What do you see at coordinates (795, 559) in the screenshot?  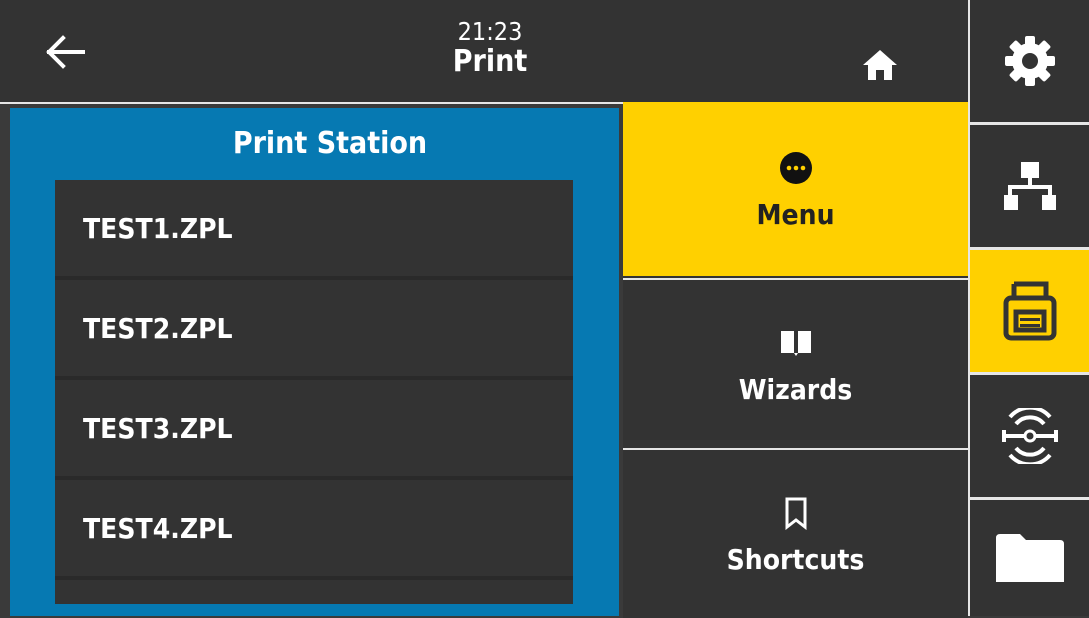 I see `shortcuts-label: Shortcuts` at bounding box center [795, 559].